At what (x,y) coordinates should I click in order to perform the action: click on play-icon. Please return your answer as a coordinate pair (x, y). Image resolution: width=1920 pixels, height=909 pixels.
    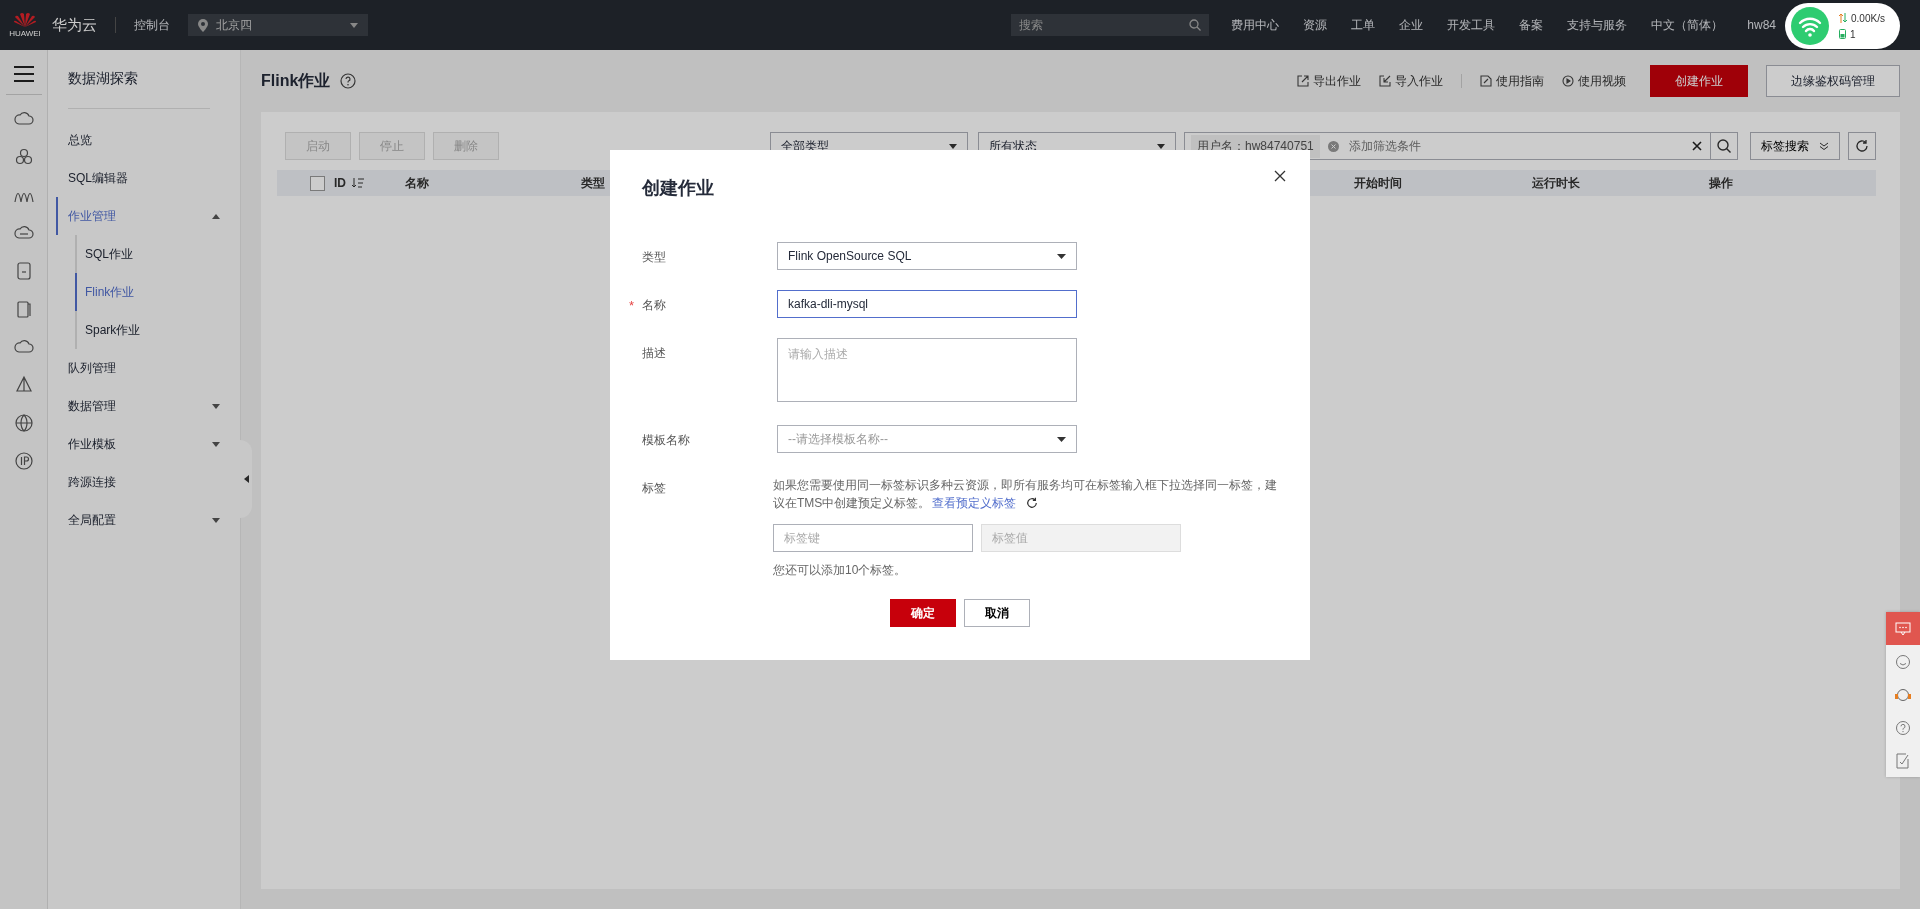
    Looking at the image, I should click on (1568, 81).